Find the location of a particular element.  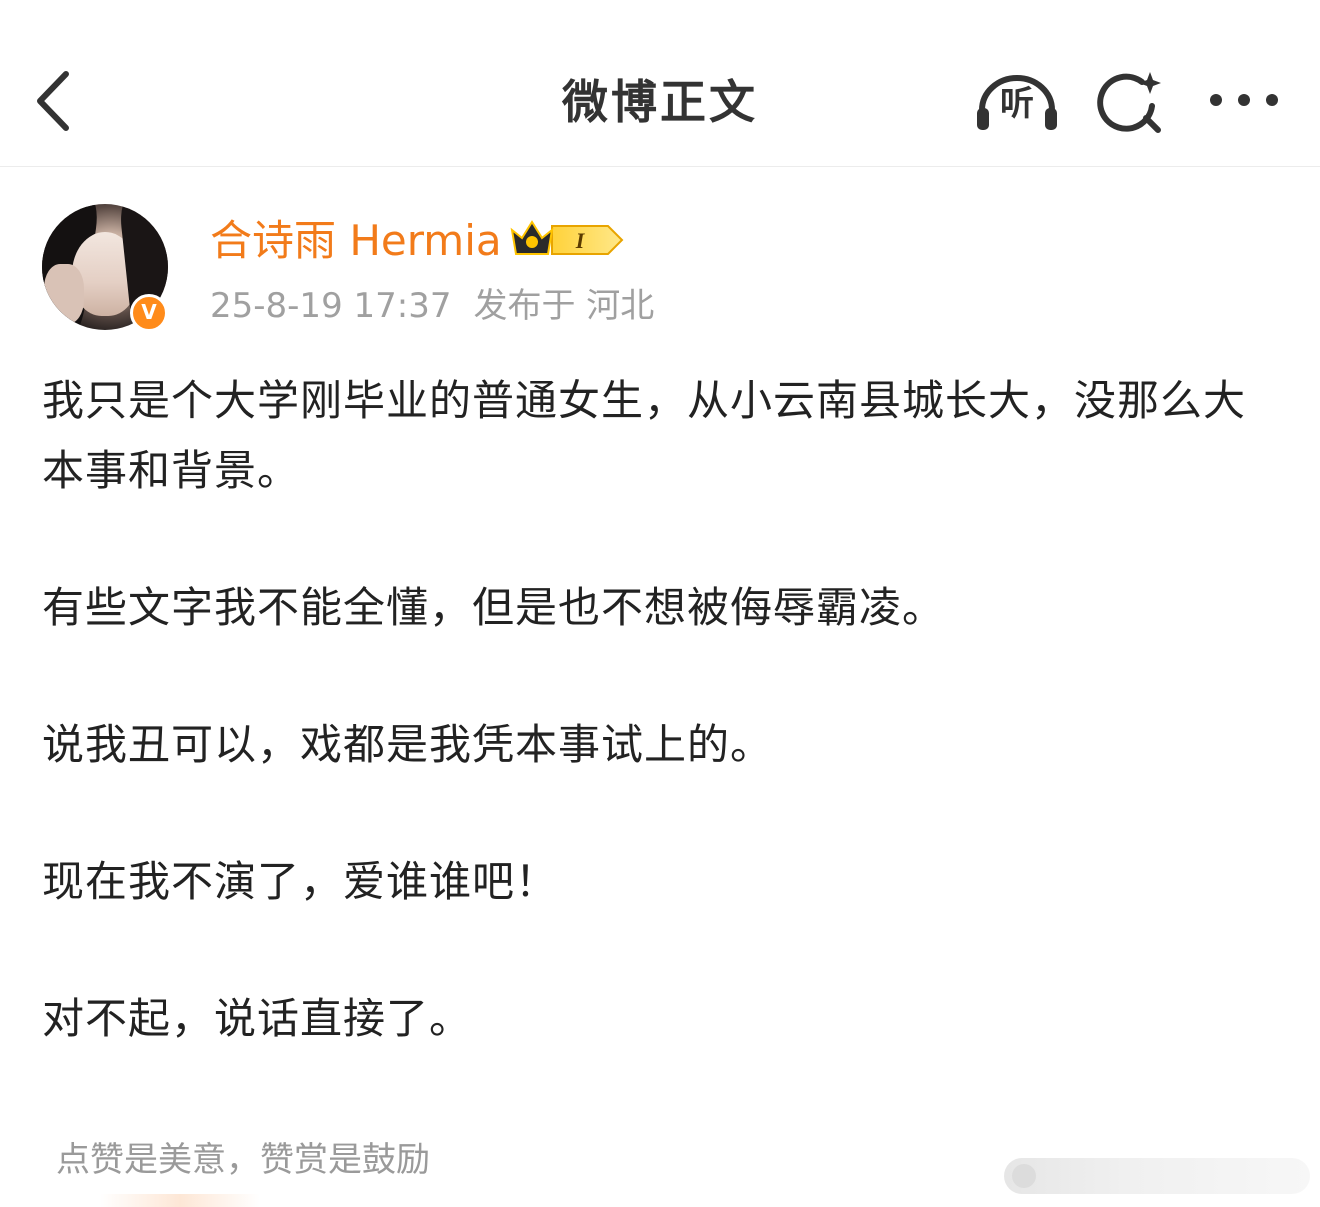

more-button is located at coordinates (1244, 100).